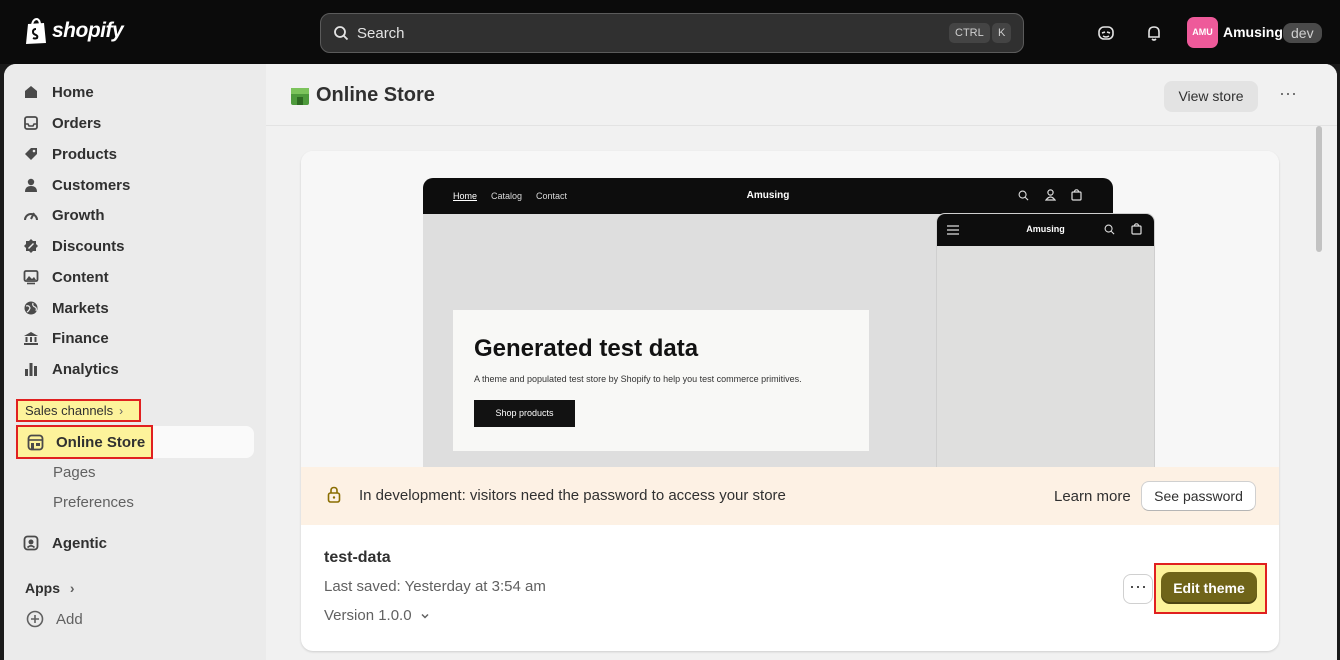 Image resolution: width=1340 pixels, height=660 pixels. Describe the element at coordinates (1302, 33) in the screenshot. I see `dev-badge: dev` at that location.